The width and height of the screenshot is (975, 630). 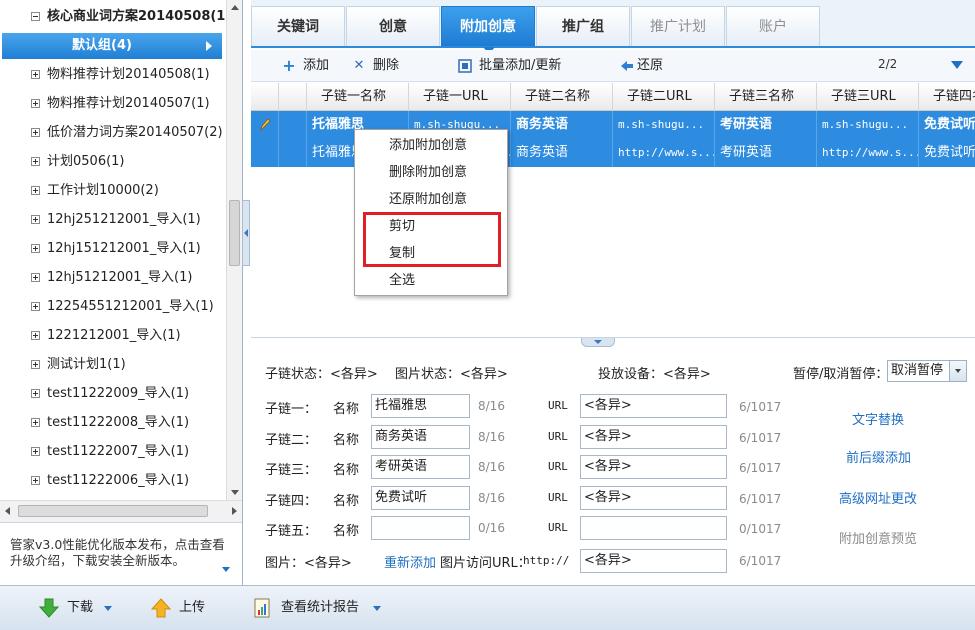 I want to click on scroll-down-arrow-icon, so click(x=235, y=492).